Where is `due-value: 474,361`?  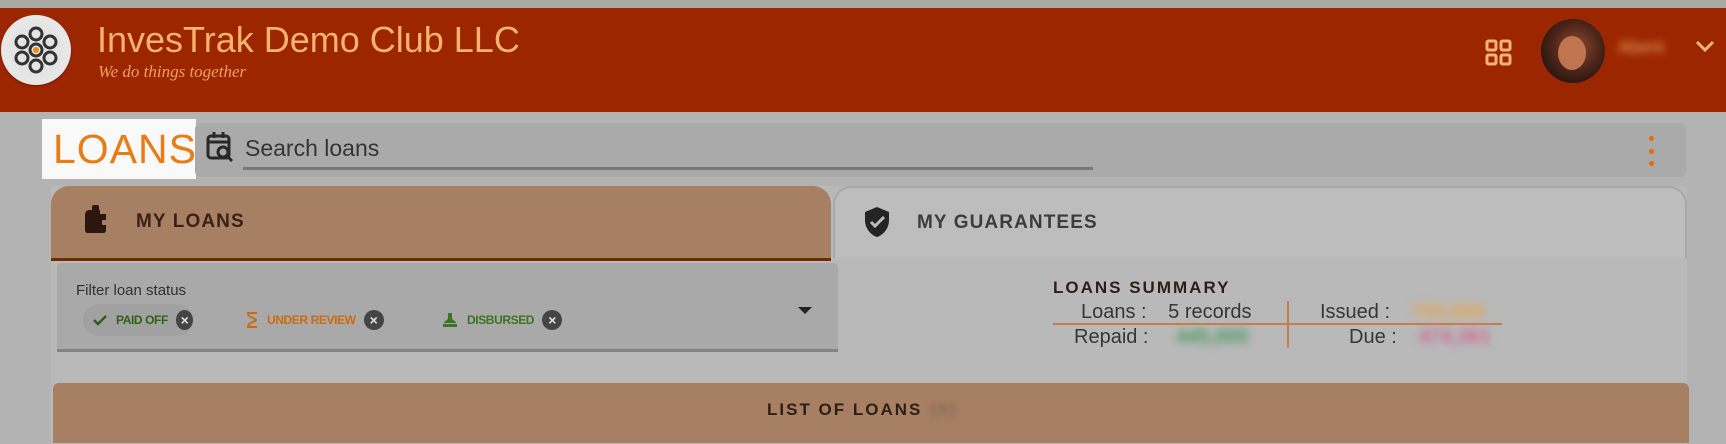 due-value: 474,361 is located at coordinates (1454, 337).